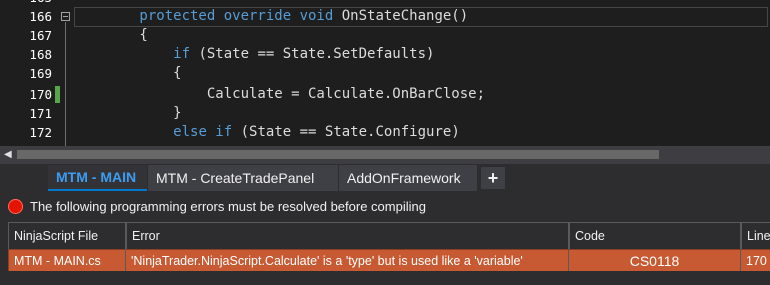  What do you see at coordinates (10, 155) in the screenshot?
I see `scroll-left-icon: ◀` at bounding box center [10, 155].